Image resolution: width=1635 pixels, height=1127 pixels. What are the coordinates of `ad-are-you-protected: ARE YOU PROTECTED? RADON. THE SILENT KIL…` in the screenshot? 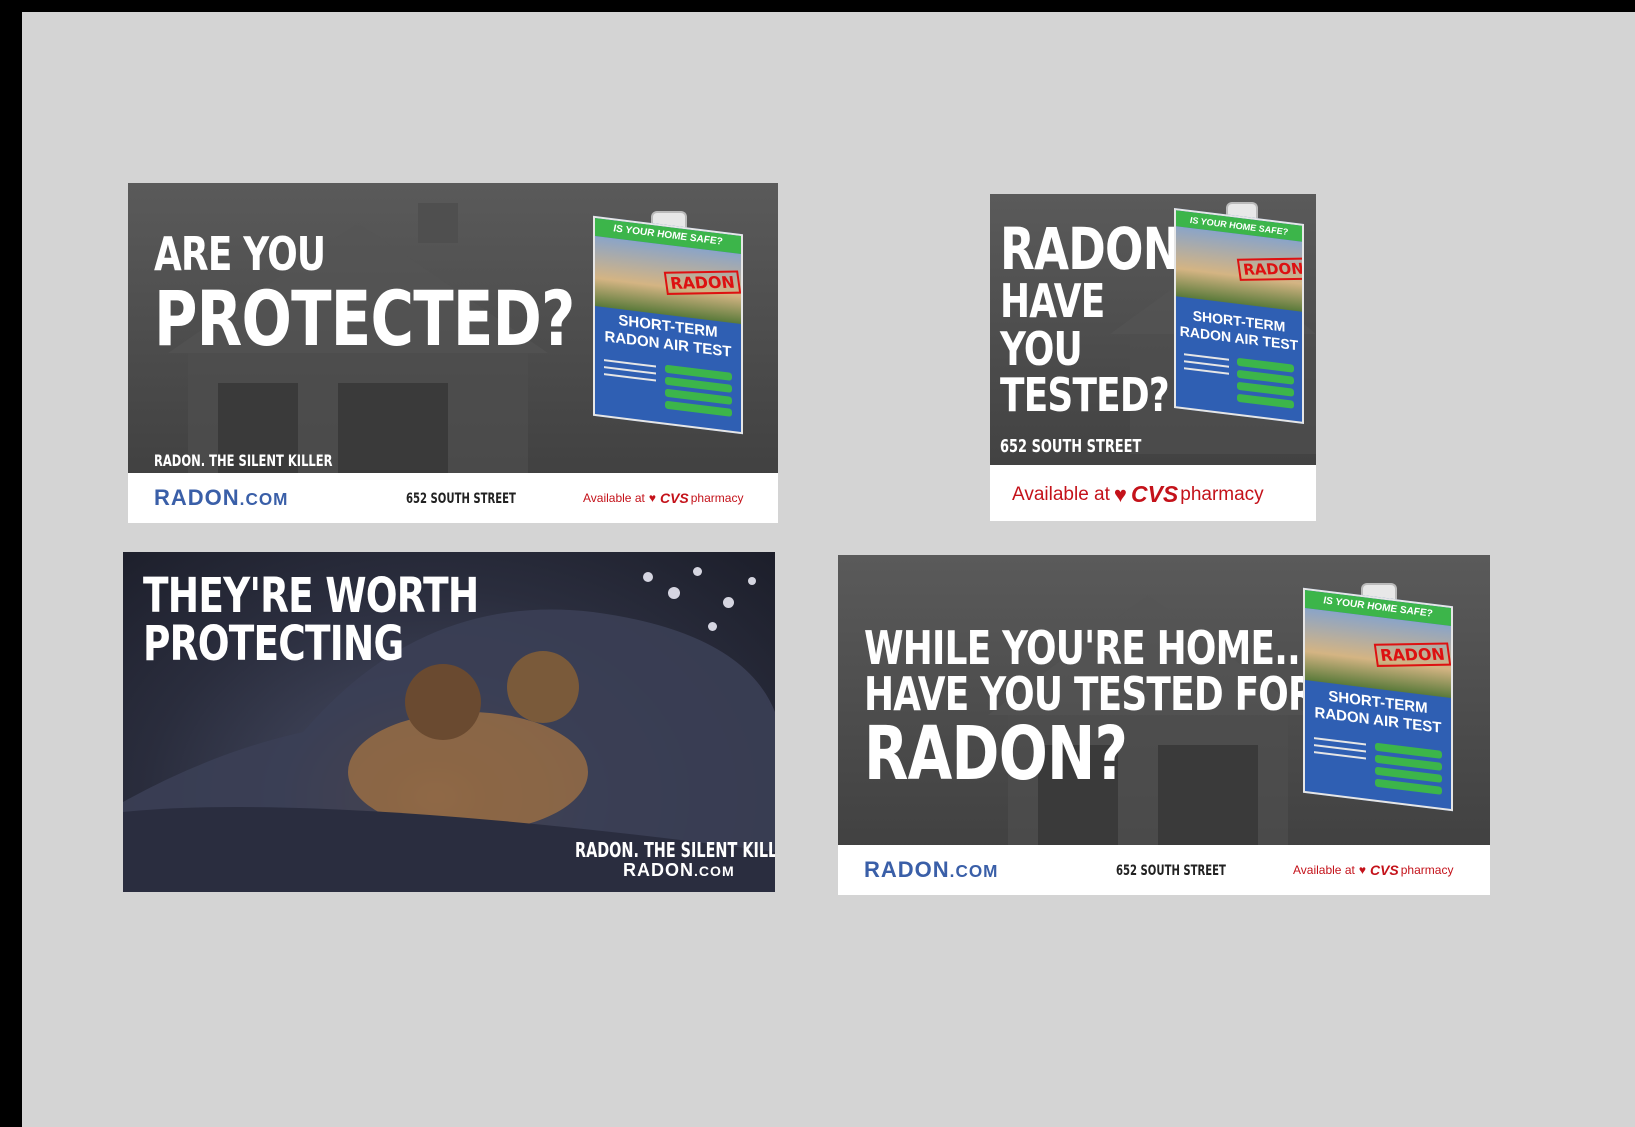 It's located at (453, 353).